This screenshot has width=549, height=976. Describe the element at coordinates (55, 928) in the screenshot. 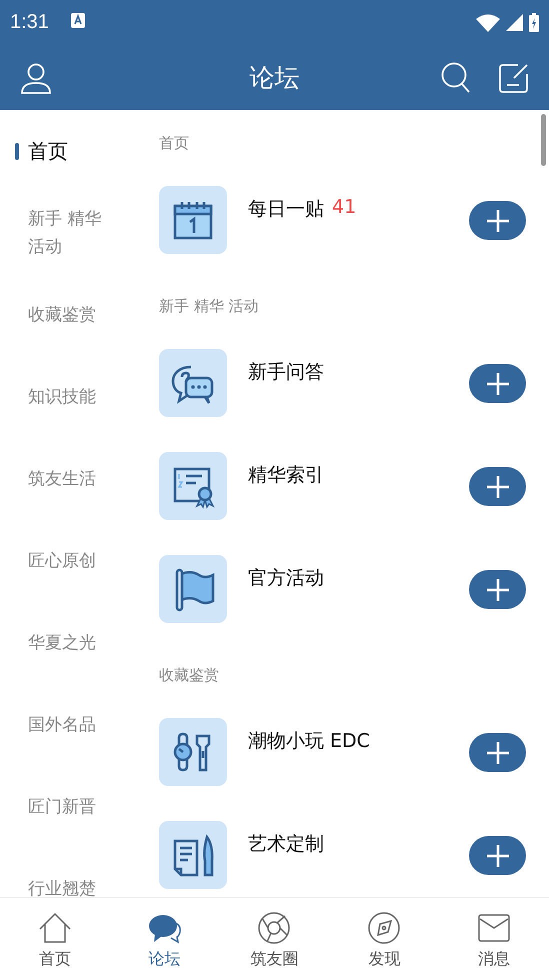

I see `home-icon` at that location.